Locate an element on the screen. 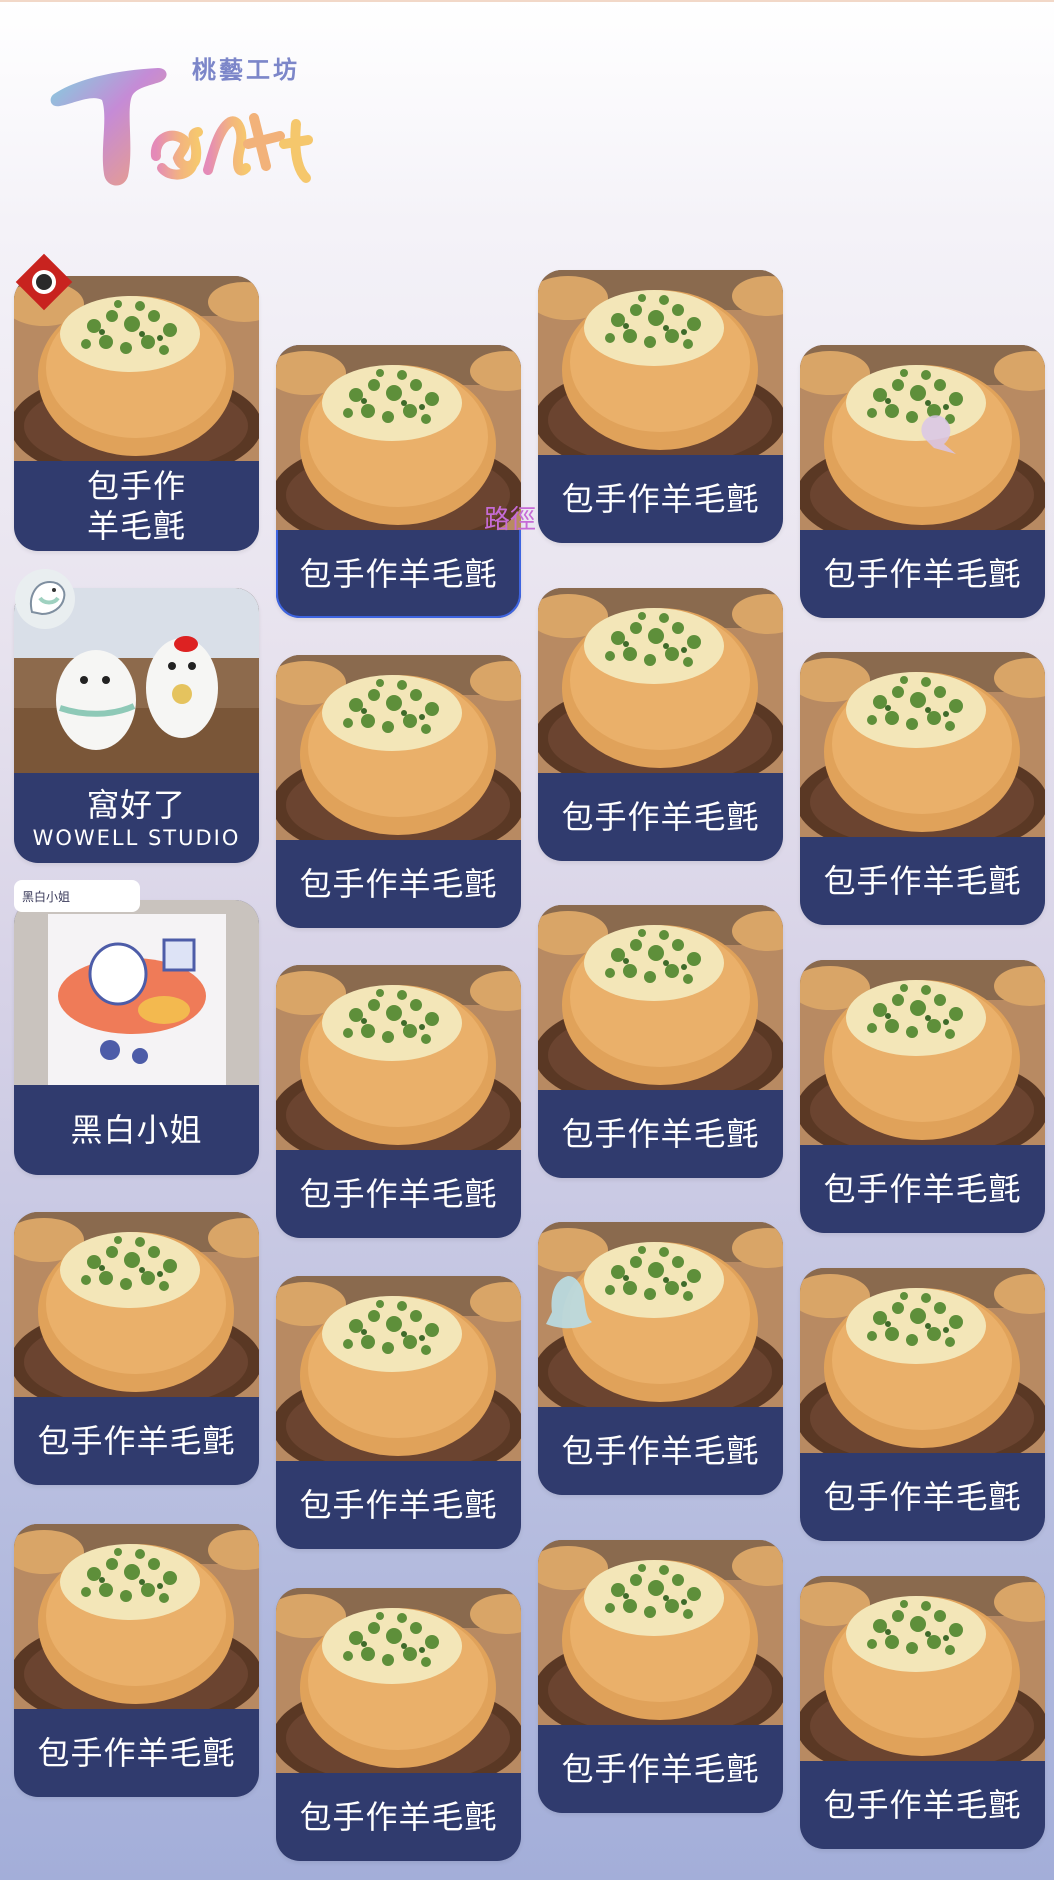  card-title: 窩好了 is located at coordinates (136, 805).